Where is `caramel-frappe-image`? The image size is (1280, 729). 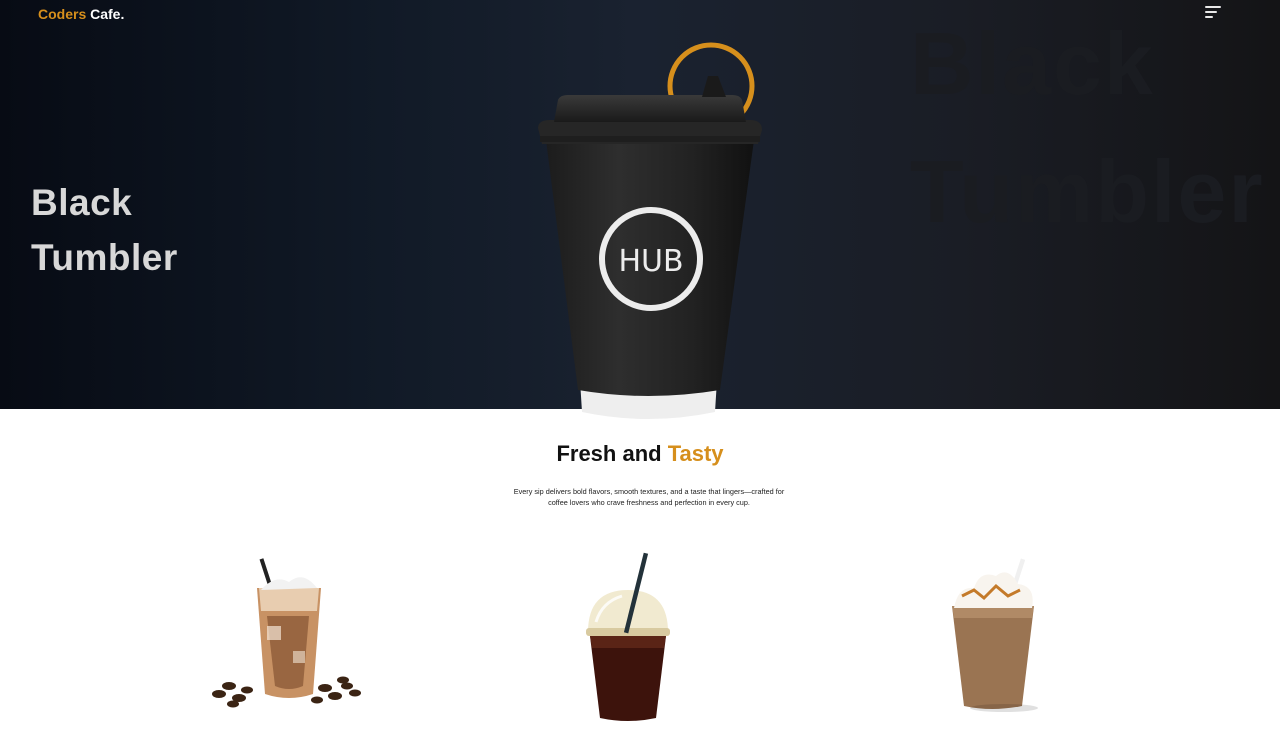 caramel-frappe-image is located at coordinates (994, 636).